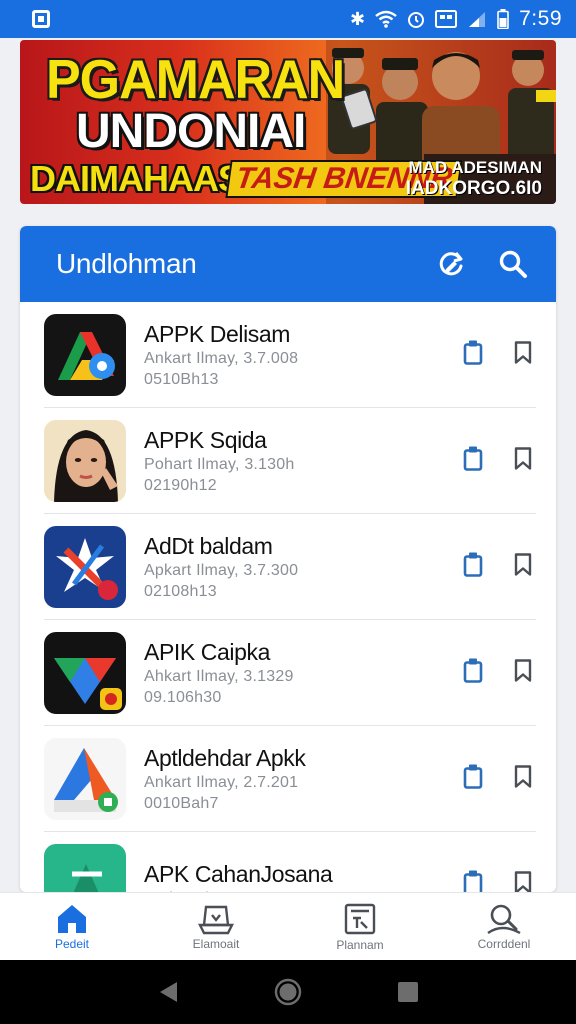 This screenshot has width=576, height=1024. What do you see at coordinates (504, 919) in the screenshot?
I see `user-search-icon` at bounding box center [504, 919].